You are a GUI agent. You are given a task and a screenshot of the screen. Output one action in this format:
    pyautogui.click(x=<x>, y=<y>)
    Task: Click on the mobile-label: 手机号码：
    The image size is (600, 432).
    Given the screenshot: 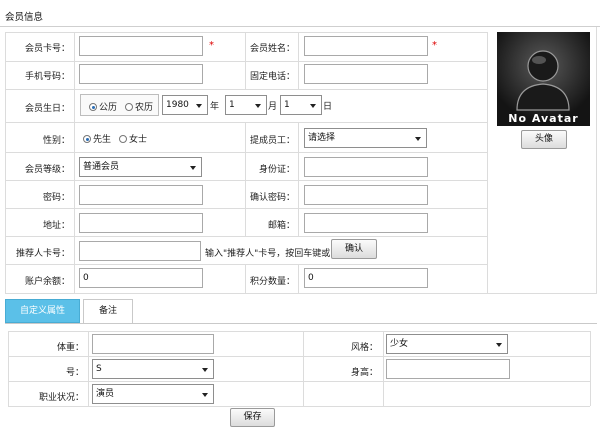 What is the action you would take?
    pyautogui.click(x=47, y=77)
    